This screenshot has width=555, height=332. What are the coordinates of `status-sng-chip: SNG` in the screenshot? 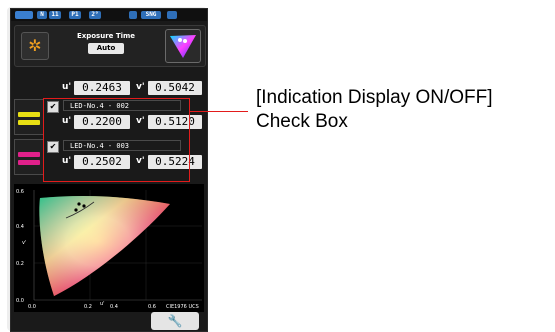 It's located at (151, 15).